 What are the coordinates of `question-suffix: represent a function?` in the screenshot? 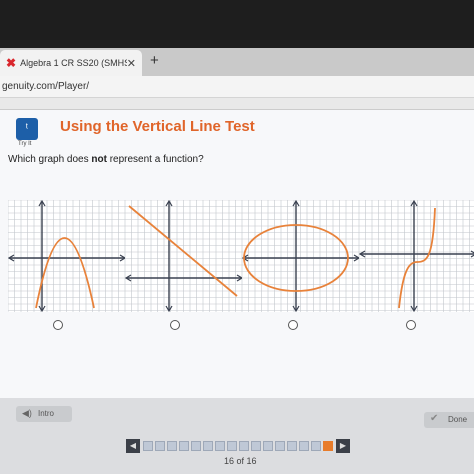 It's located at (155, 159).